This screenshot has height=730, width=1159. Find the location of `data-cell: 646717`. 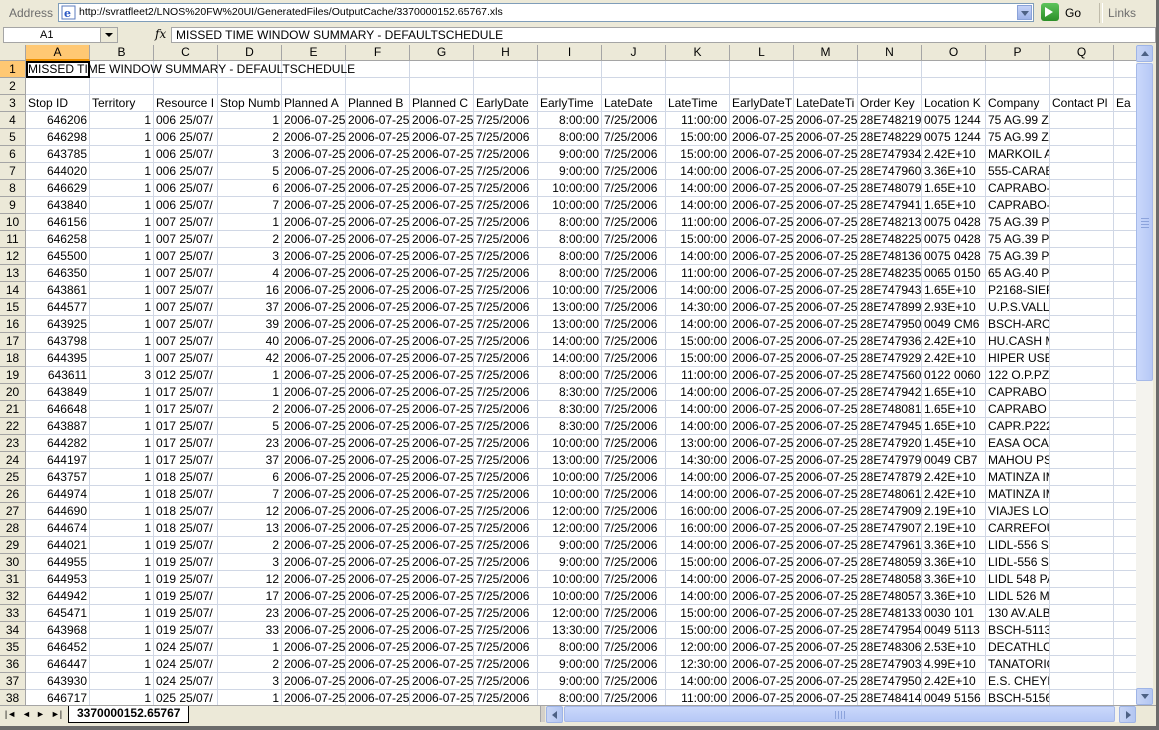

data-cell: 646717 is located at coordinates (58, 697).